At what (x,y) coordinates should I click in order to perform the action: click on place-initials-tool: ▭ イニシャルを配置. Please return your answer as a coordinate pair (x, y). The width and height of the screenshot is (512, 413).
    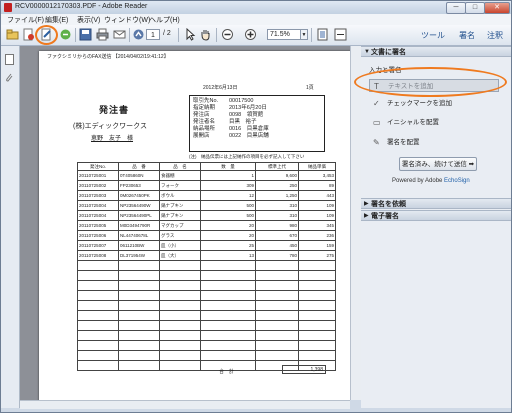
    Looking at the image, I should click on (434, 122).